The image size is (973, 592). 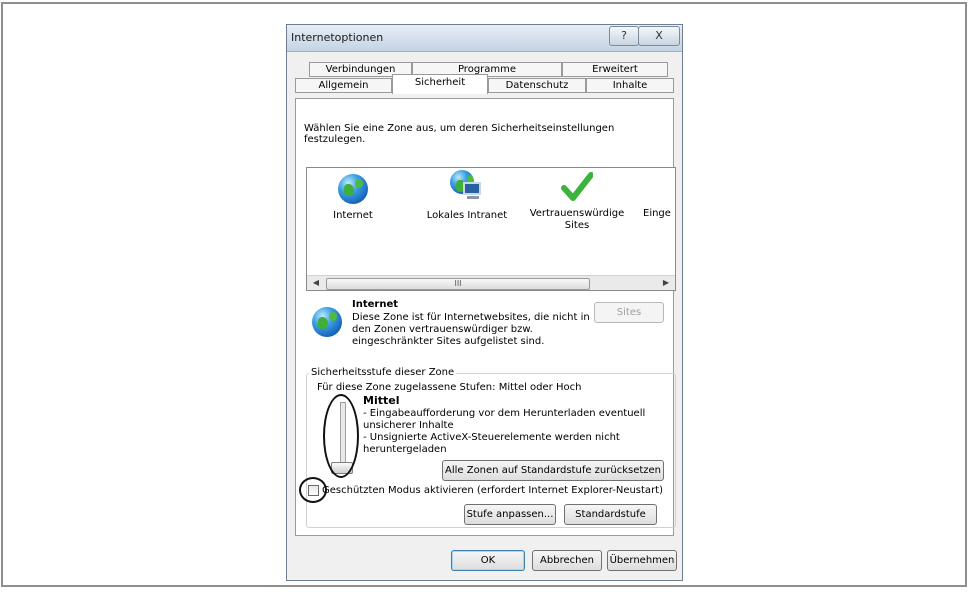 I want to click on level-name: Mittel, so click(x=381, y=400).